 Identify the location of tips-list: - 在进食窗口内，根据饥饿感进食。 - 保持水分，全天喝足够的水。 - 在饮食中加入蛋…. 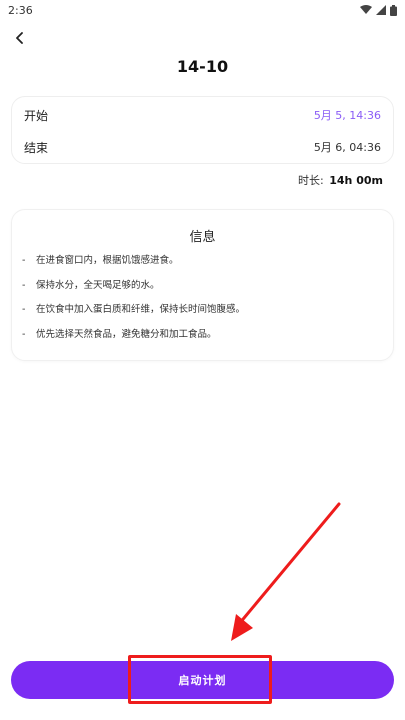
(202, 300).